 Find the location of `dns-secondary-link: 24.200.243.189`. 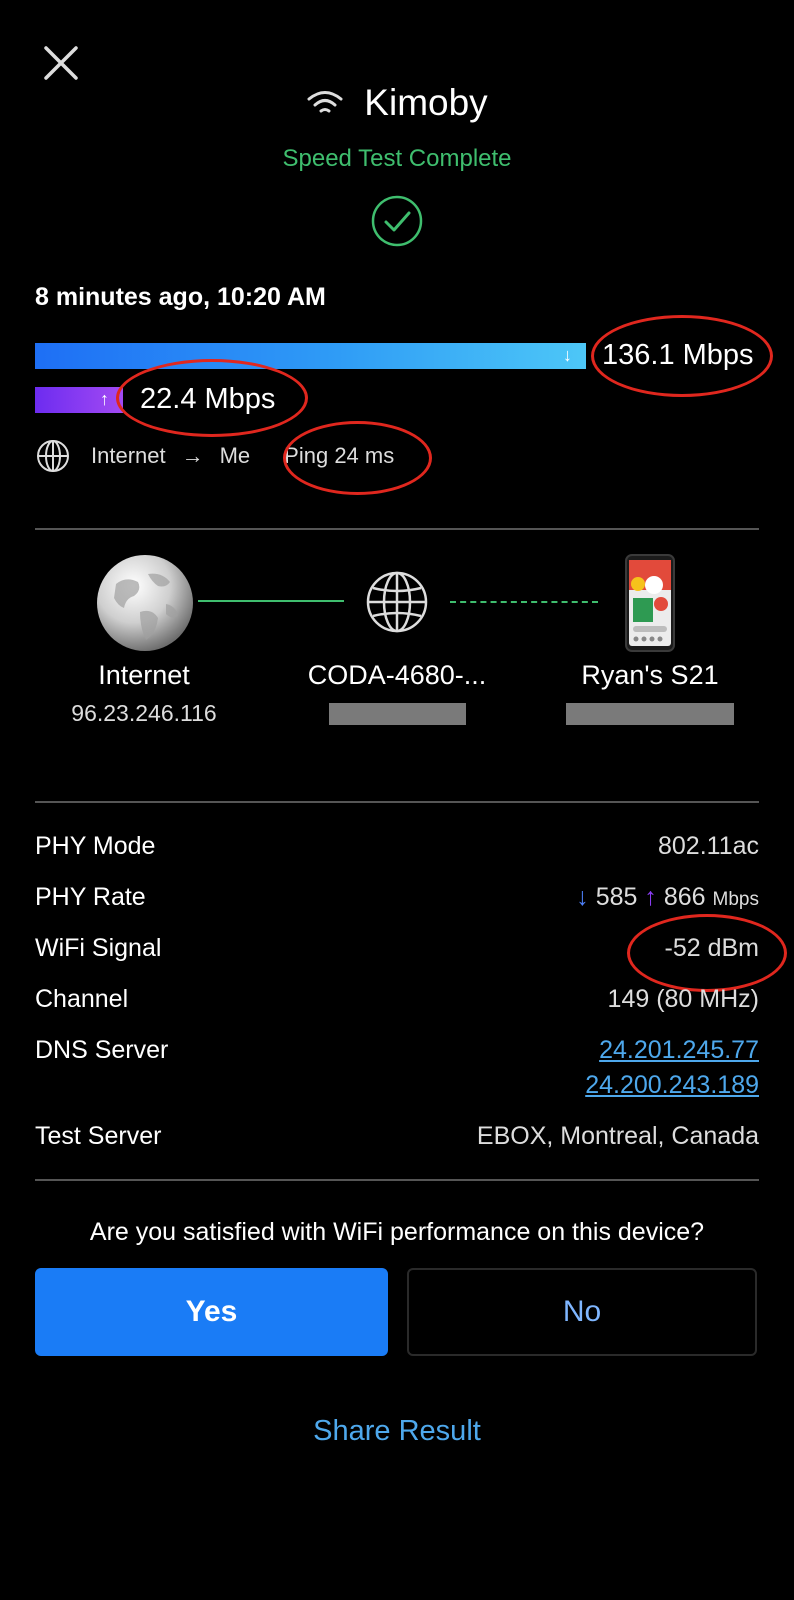

dns-secondary-link: 24.200.243.189 is located at coordinates (672, 1085).